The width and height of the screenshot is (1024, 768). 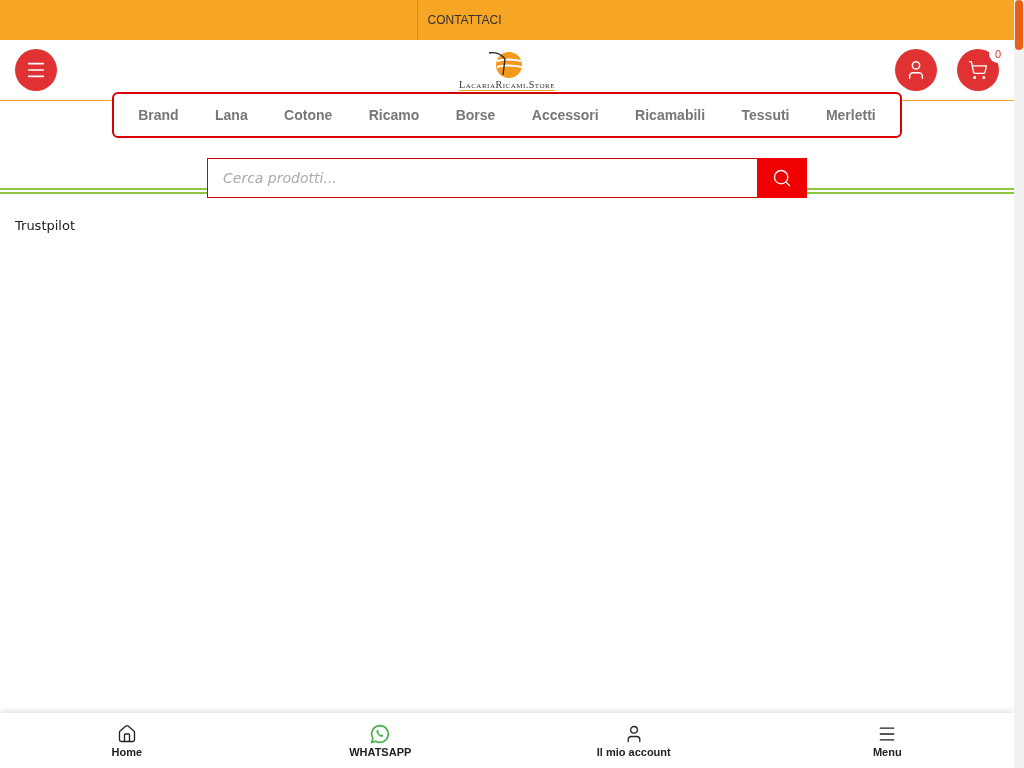 I want to click on category-link: Accessori, so click(x=565, y=115).